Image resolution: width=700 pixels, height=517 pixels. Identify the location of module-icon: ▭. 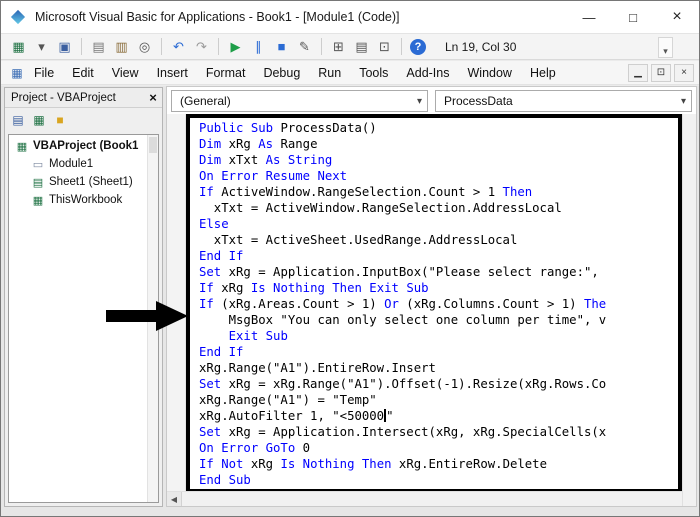
(38, 164).